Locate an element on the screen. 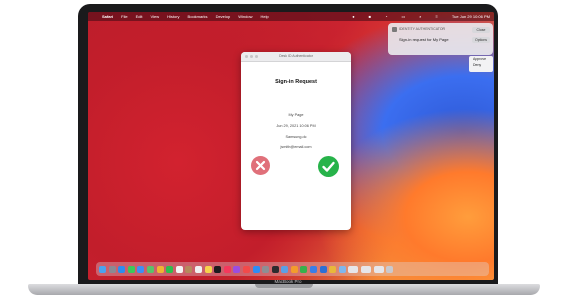 Image resolution: width=568 pixels, height=305 pixels. pages-icon is located at coordinates (294, 269).